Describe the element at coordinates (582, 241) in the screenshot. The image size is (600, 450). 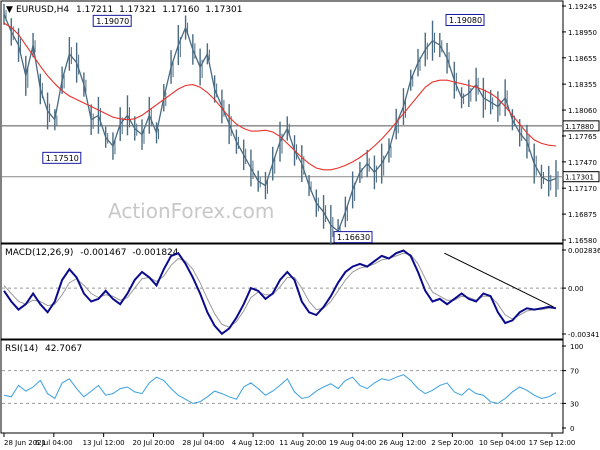
I see `price-tick-label: 1.16580` at that location.